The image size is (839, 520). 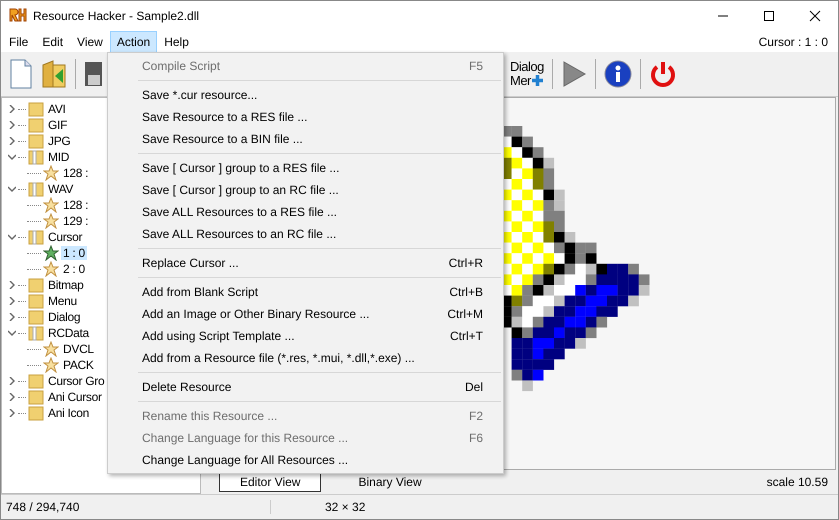 What do you see at coordinates (527, 74) in the screenshot?
I see `dialog-menu-button: Dialog Mer` at bounding box center [527, 74].